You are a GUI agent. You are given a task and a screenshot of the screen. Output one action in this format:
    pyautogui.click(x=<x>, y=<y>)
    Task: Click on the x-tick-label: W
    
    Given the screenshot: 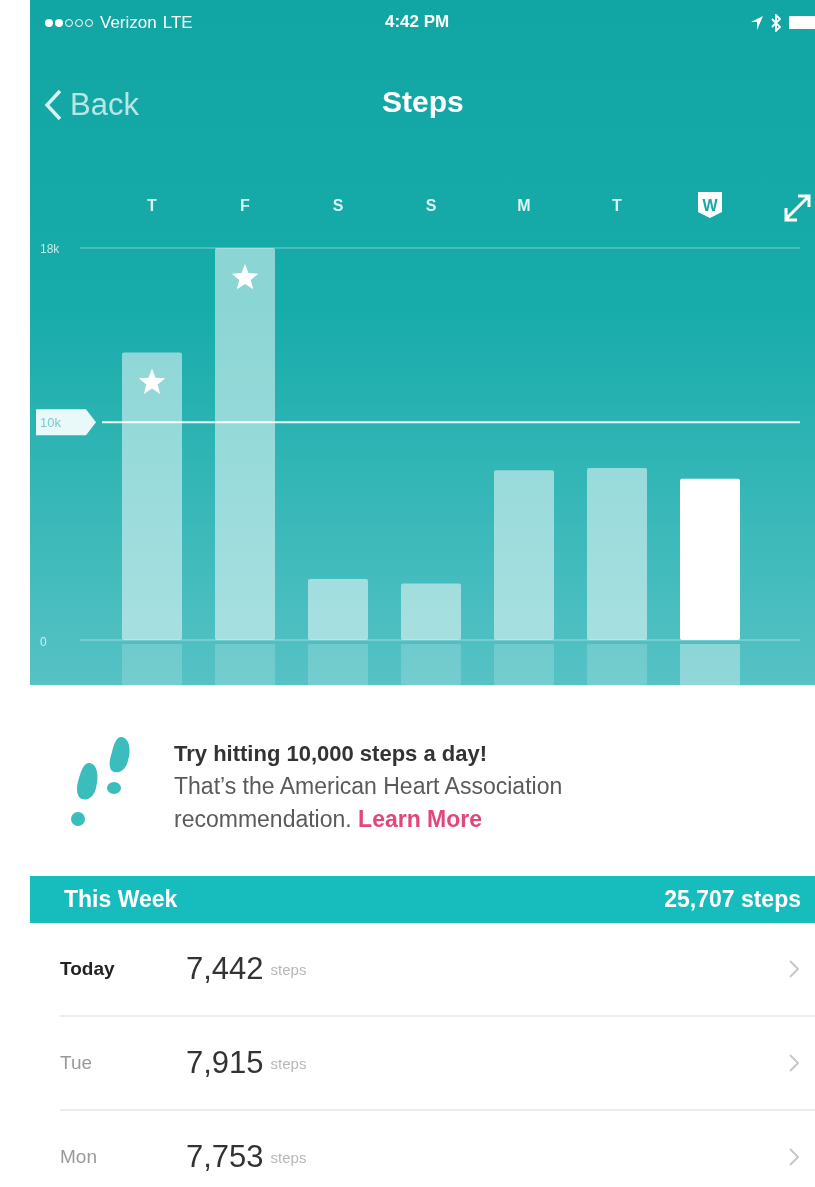 What is the action you would take?
    pyautogui.click(x=710, y=205)
    